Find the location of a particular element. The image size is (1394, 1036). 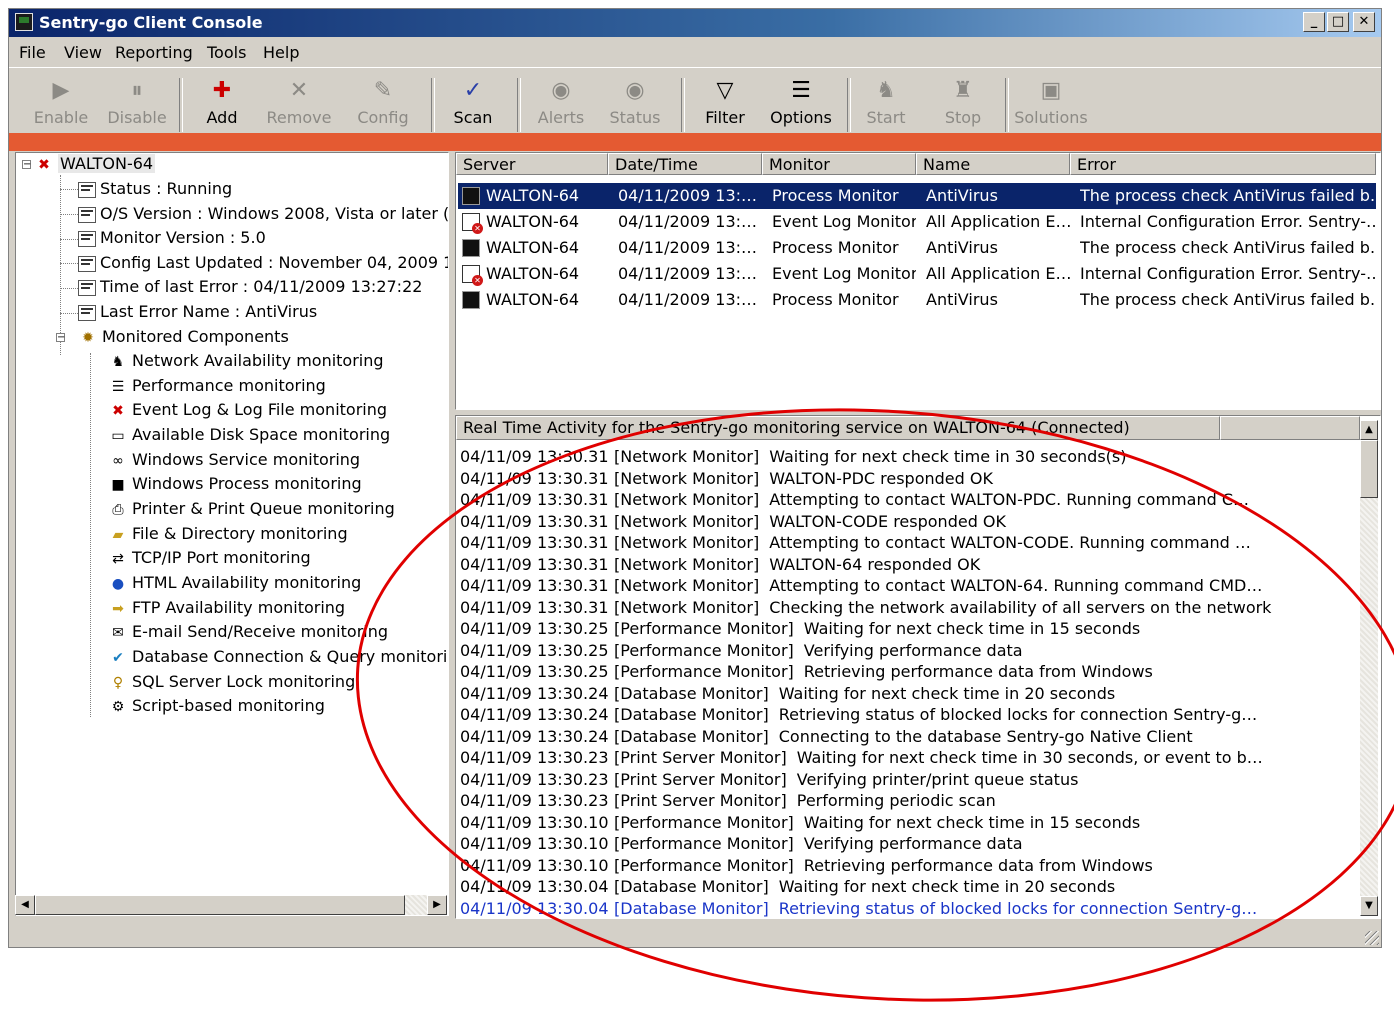

log-time: 04/11/09 13:30.24 is located at coordinates (534, 736).